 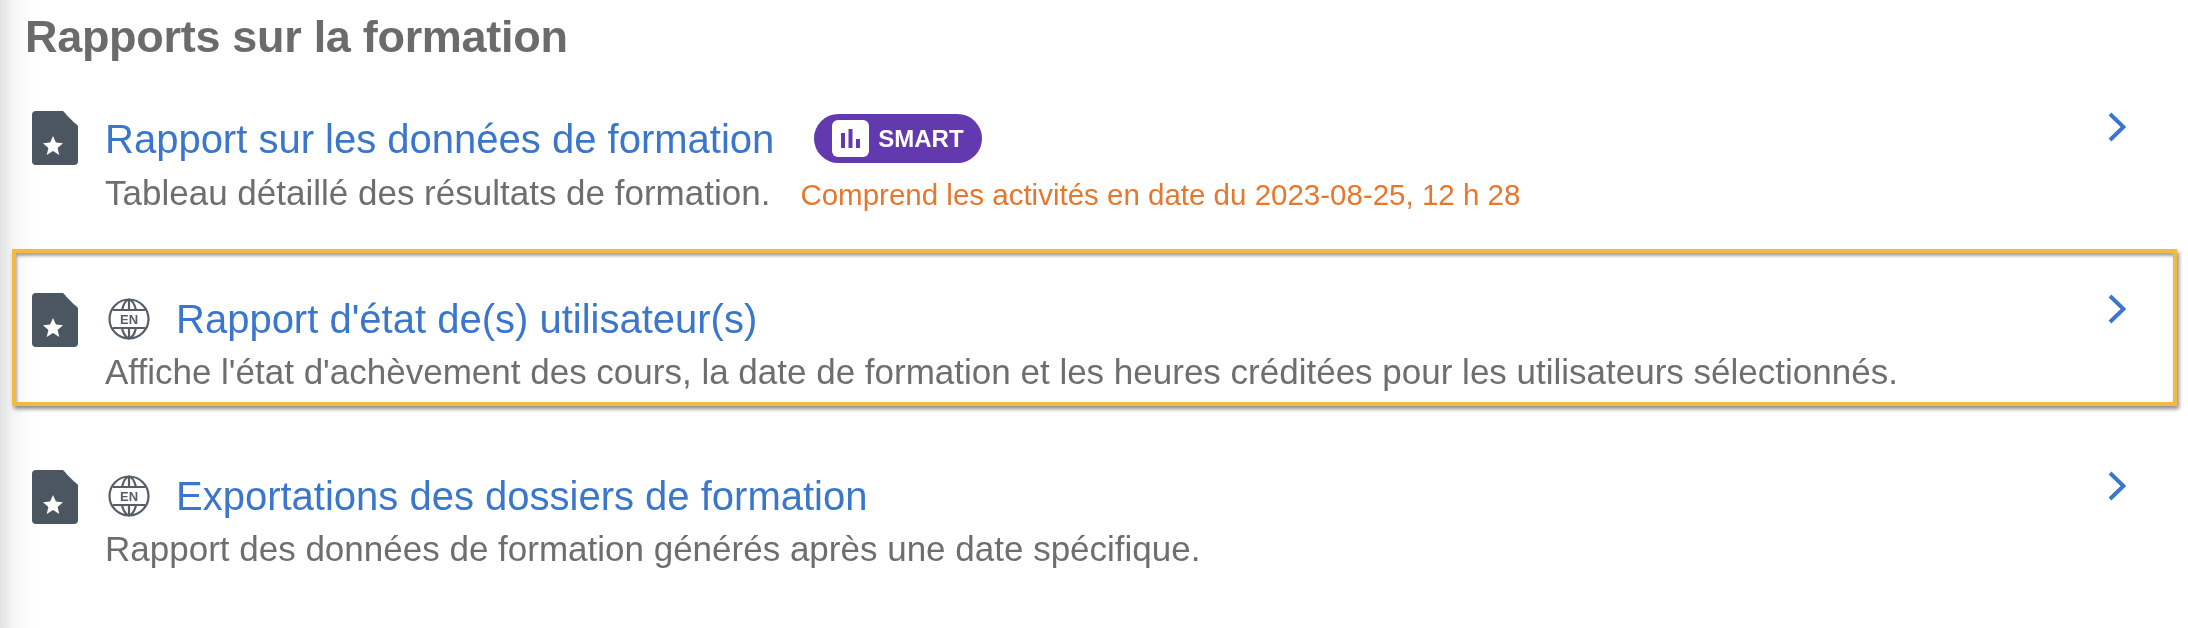 What do you see at coordinates (1001, 372) in the screenshot?
I see `report-description: Affiche l'état d'achèvement des cours, la date de formation et les heures créditées pour les utilisateurs sélectionnés.` at bounding box center [1001, 372].